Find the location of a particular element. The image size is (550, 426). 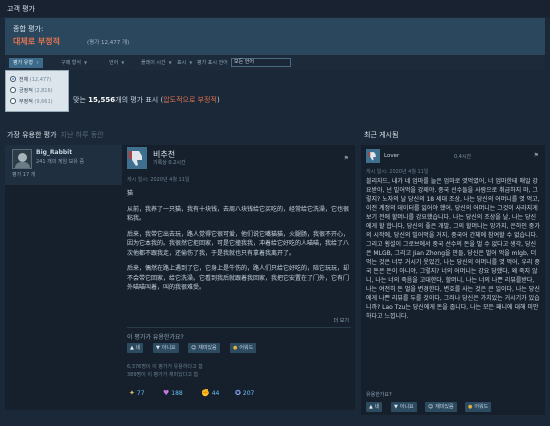

filter-playtime-label: 플레이 시간 is located at coordinates (153, 63).